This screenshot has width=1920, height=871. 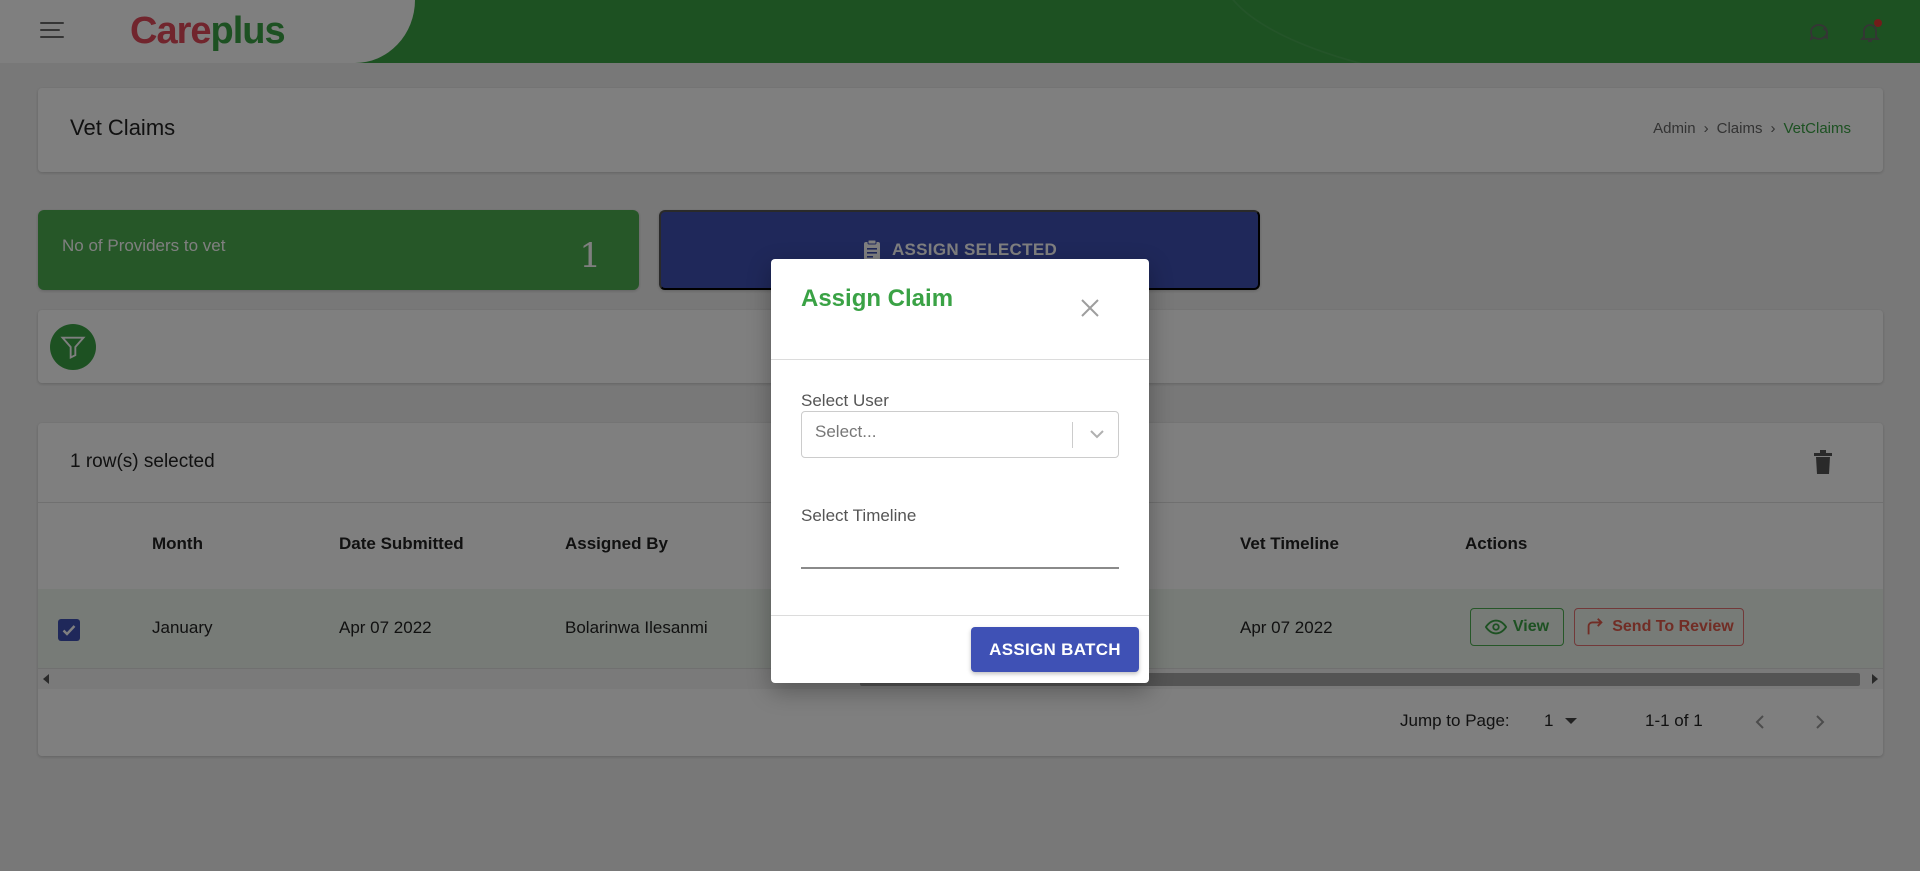 I want to click on close-button, so click(x=1090, y=308).